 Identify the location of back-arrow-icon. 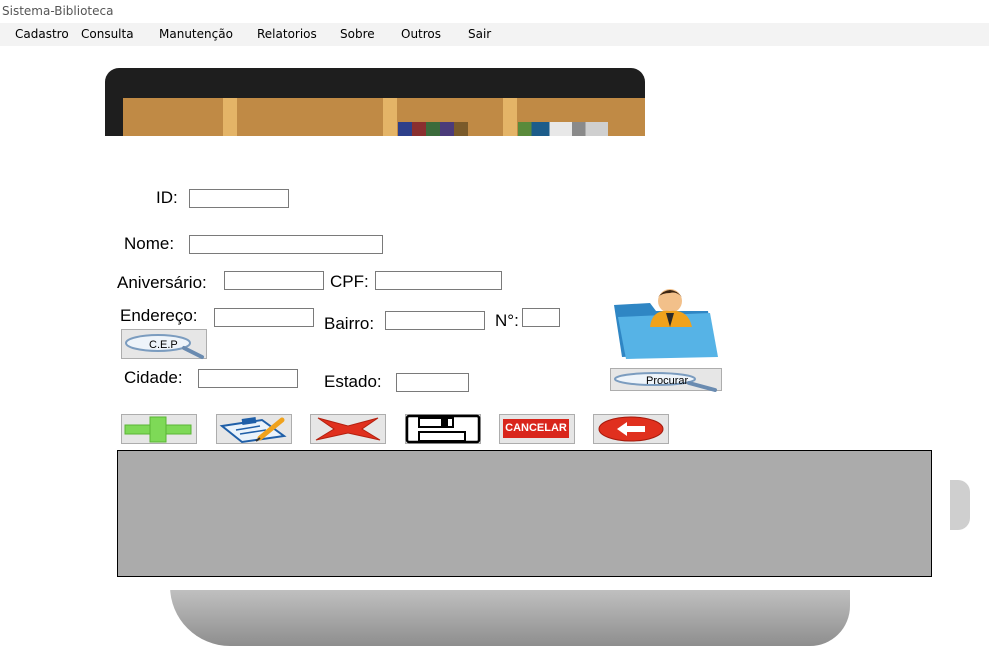
(631, 429).